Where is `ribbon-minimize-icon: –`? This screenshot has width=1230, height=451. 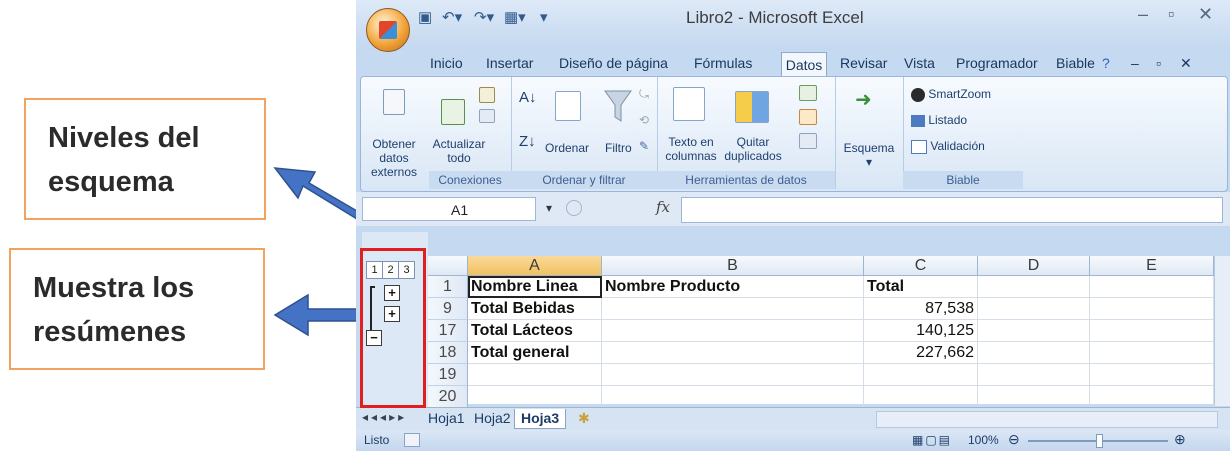 ribbon-minimize-icon: – is located at coordinates (1135, 63).